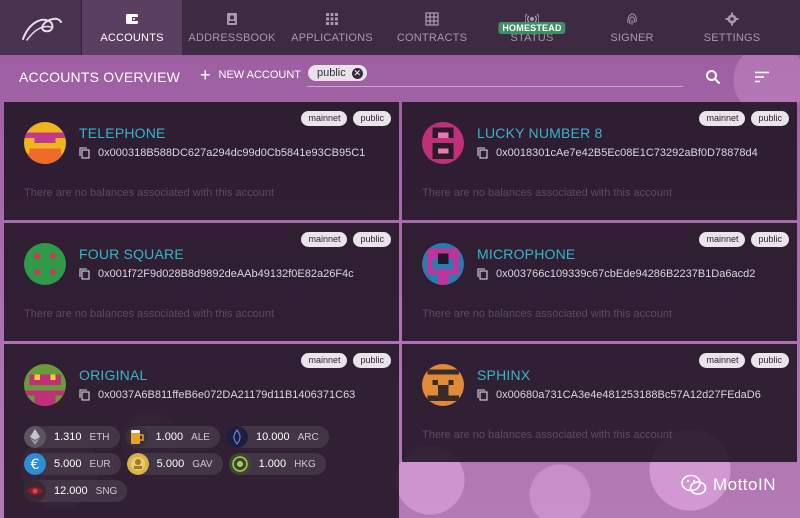 Image resolution: width=800 pixels, height=518 pixels. Describe the element at coordinates (694, 484) in the screenshot. I see `wechat-icon` at that location.